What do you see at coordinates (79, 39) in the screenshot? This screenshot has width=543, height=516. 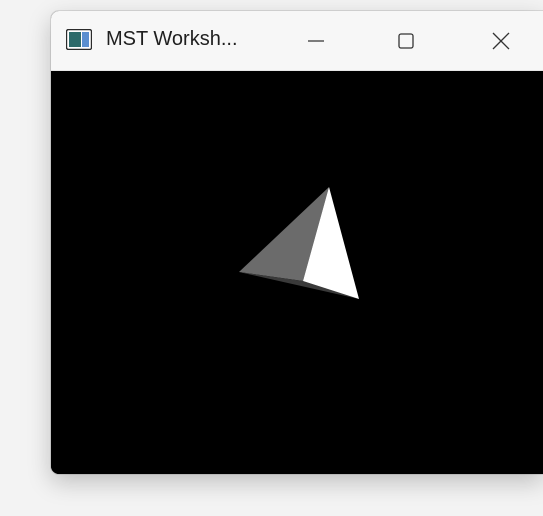 I see `window-app-icon` at bounding box center [79, 39].